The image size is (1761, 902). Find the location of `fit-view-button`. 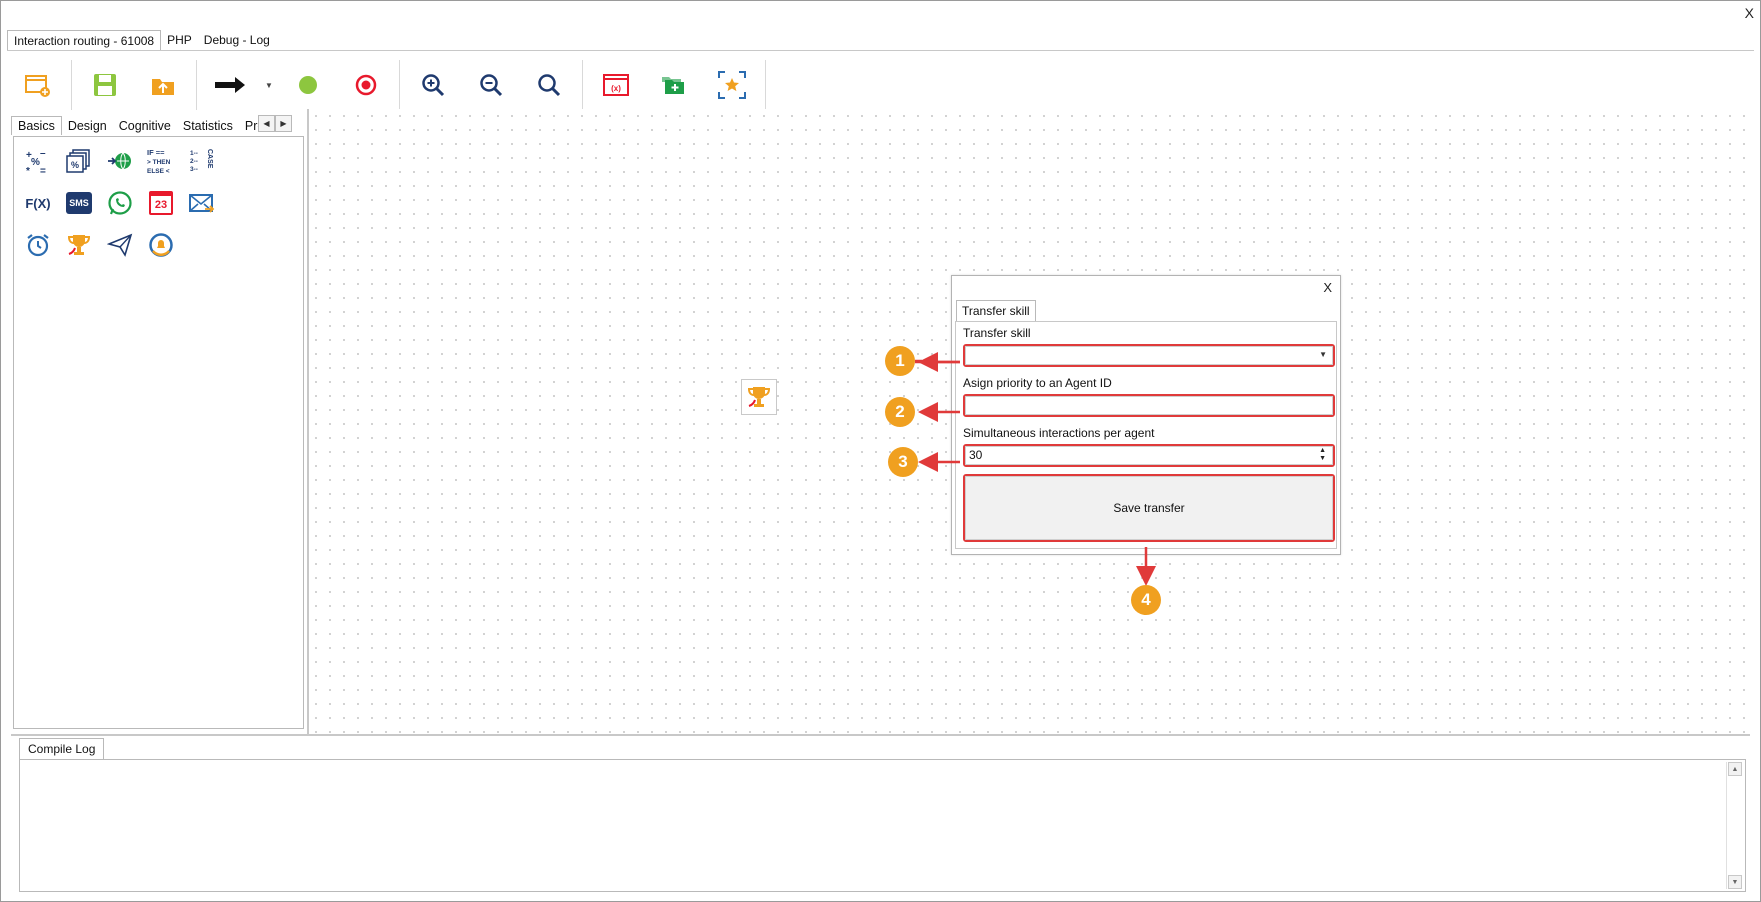

fit-view-button is located at coordinates (732, 85).